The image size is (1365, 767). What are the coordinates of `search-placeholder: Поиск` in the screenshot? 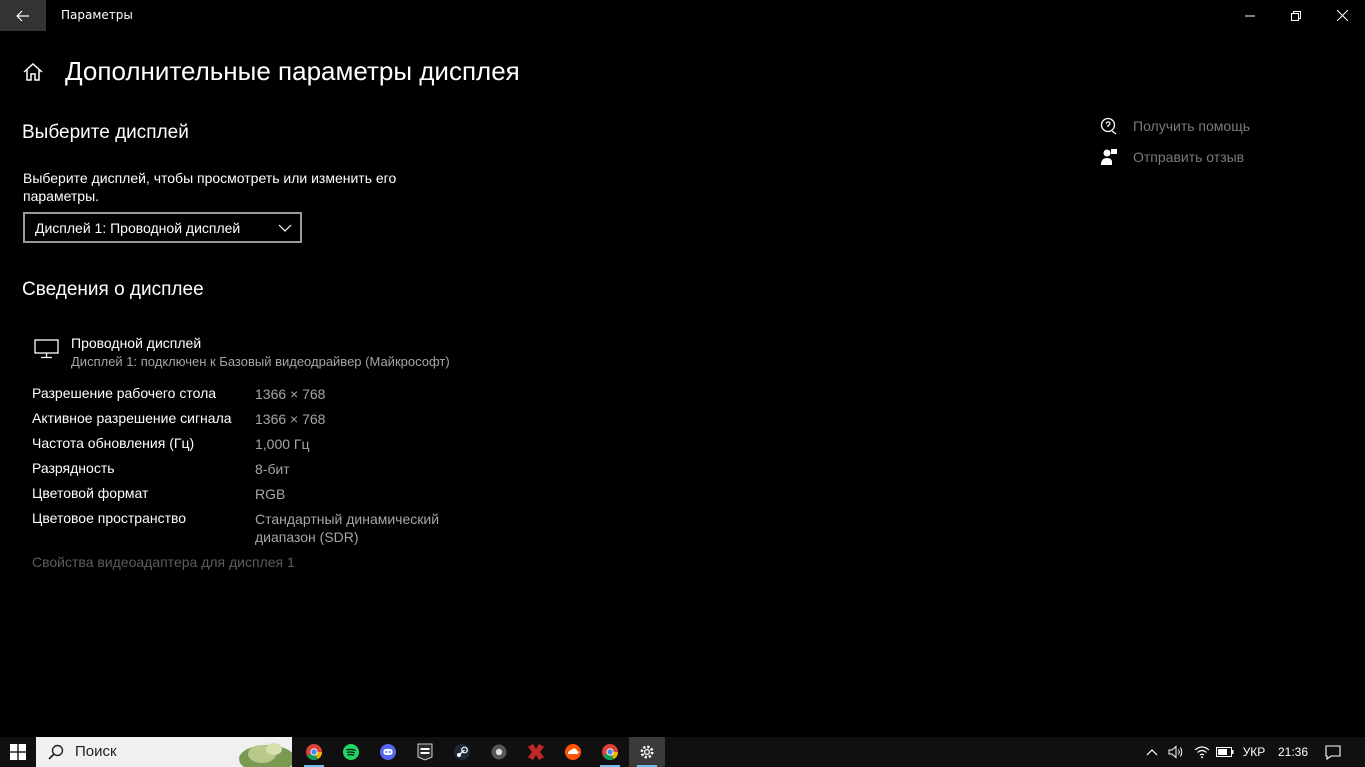 It's located at (96, 751).